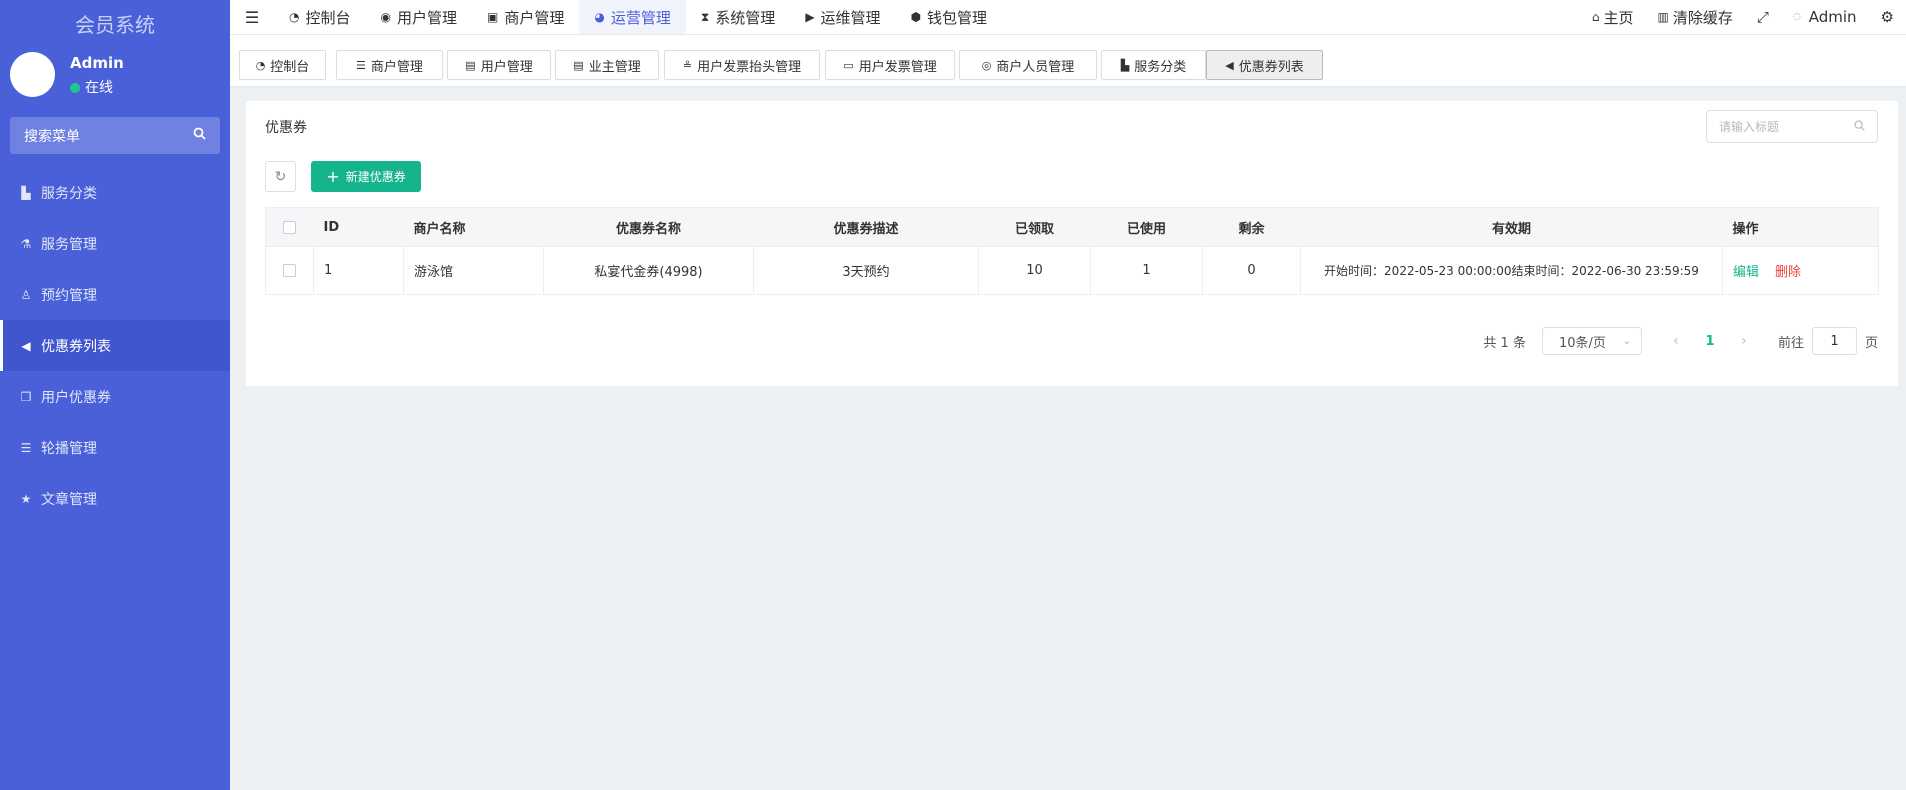 The height and width of the screenshot is (790, 1906). I want to click on online-dot-icon, so click(75, 88).